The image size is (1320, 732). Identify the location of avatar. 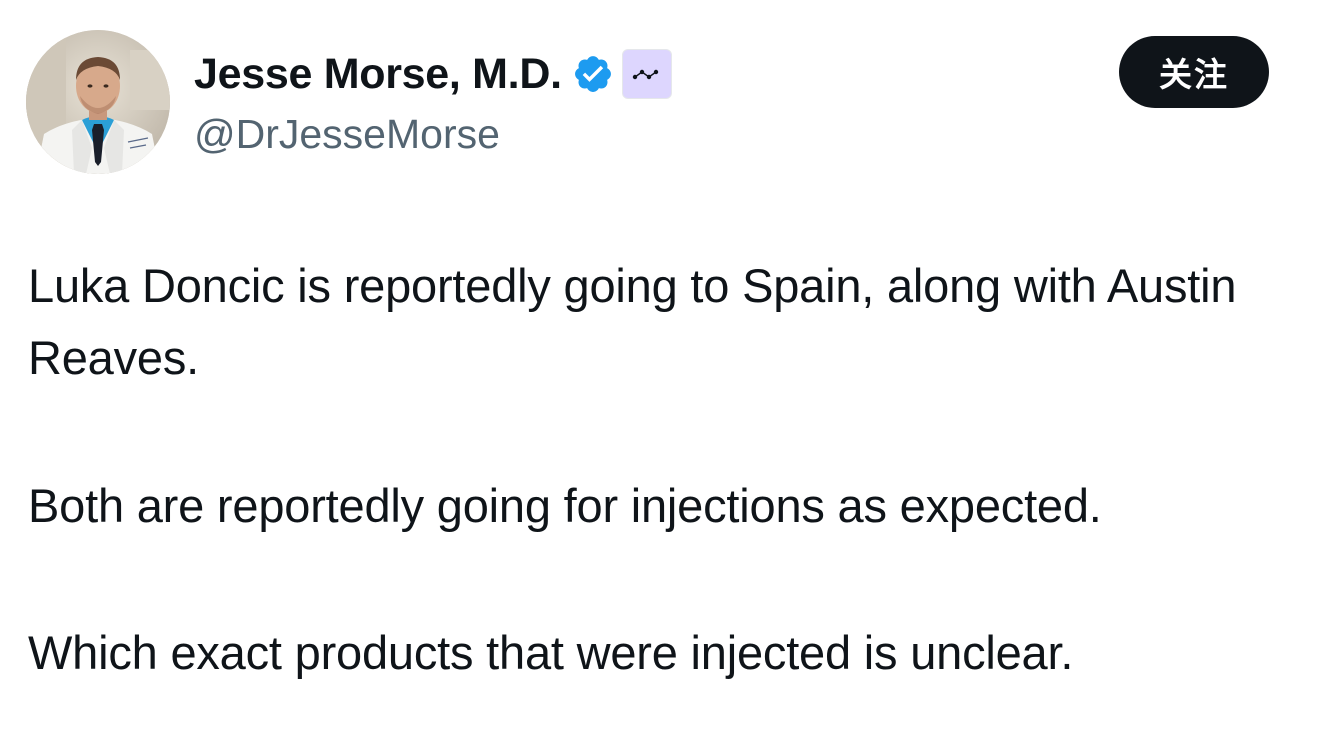
(98, 102).